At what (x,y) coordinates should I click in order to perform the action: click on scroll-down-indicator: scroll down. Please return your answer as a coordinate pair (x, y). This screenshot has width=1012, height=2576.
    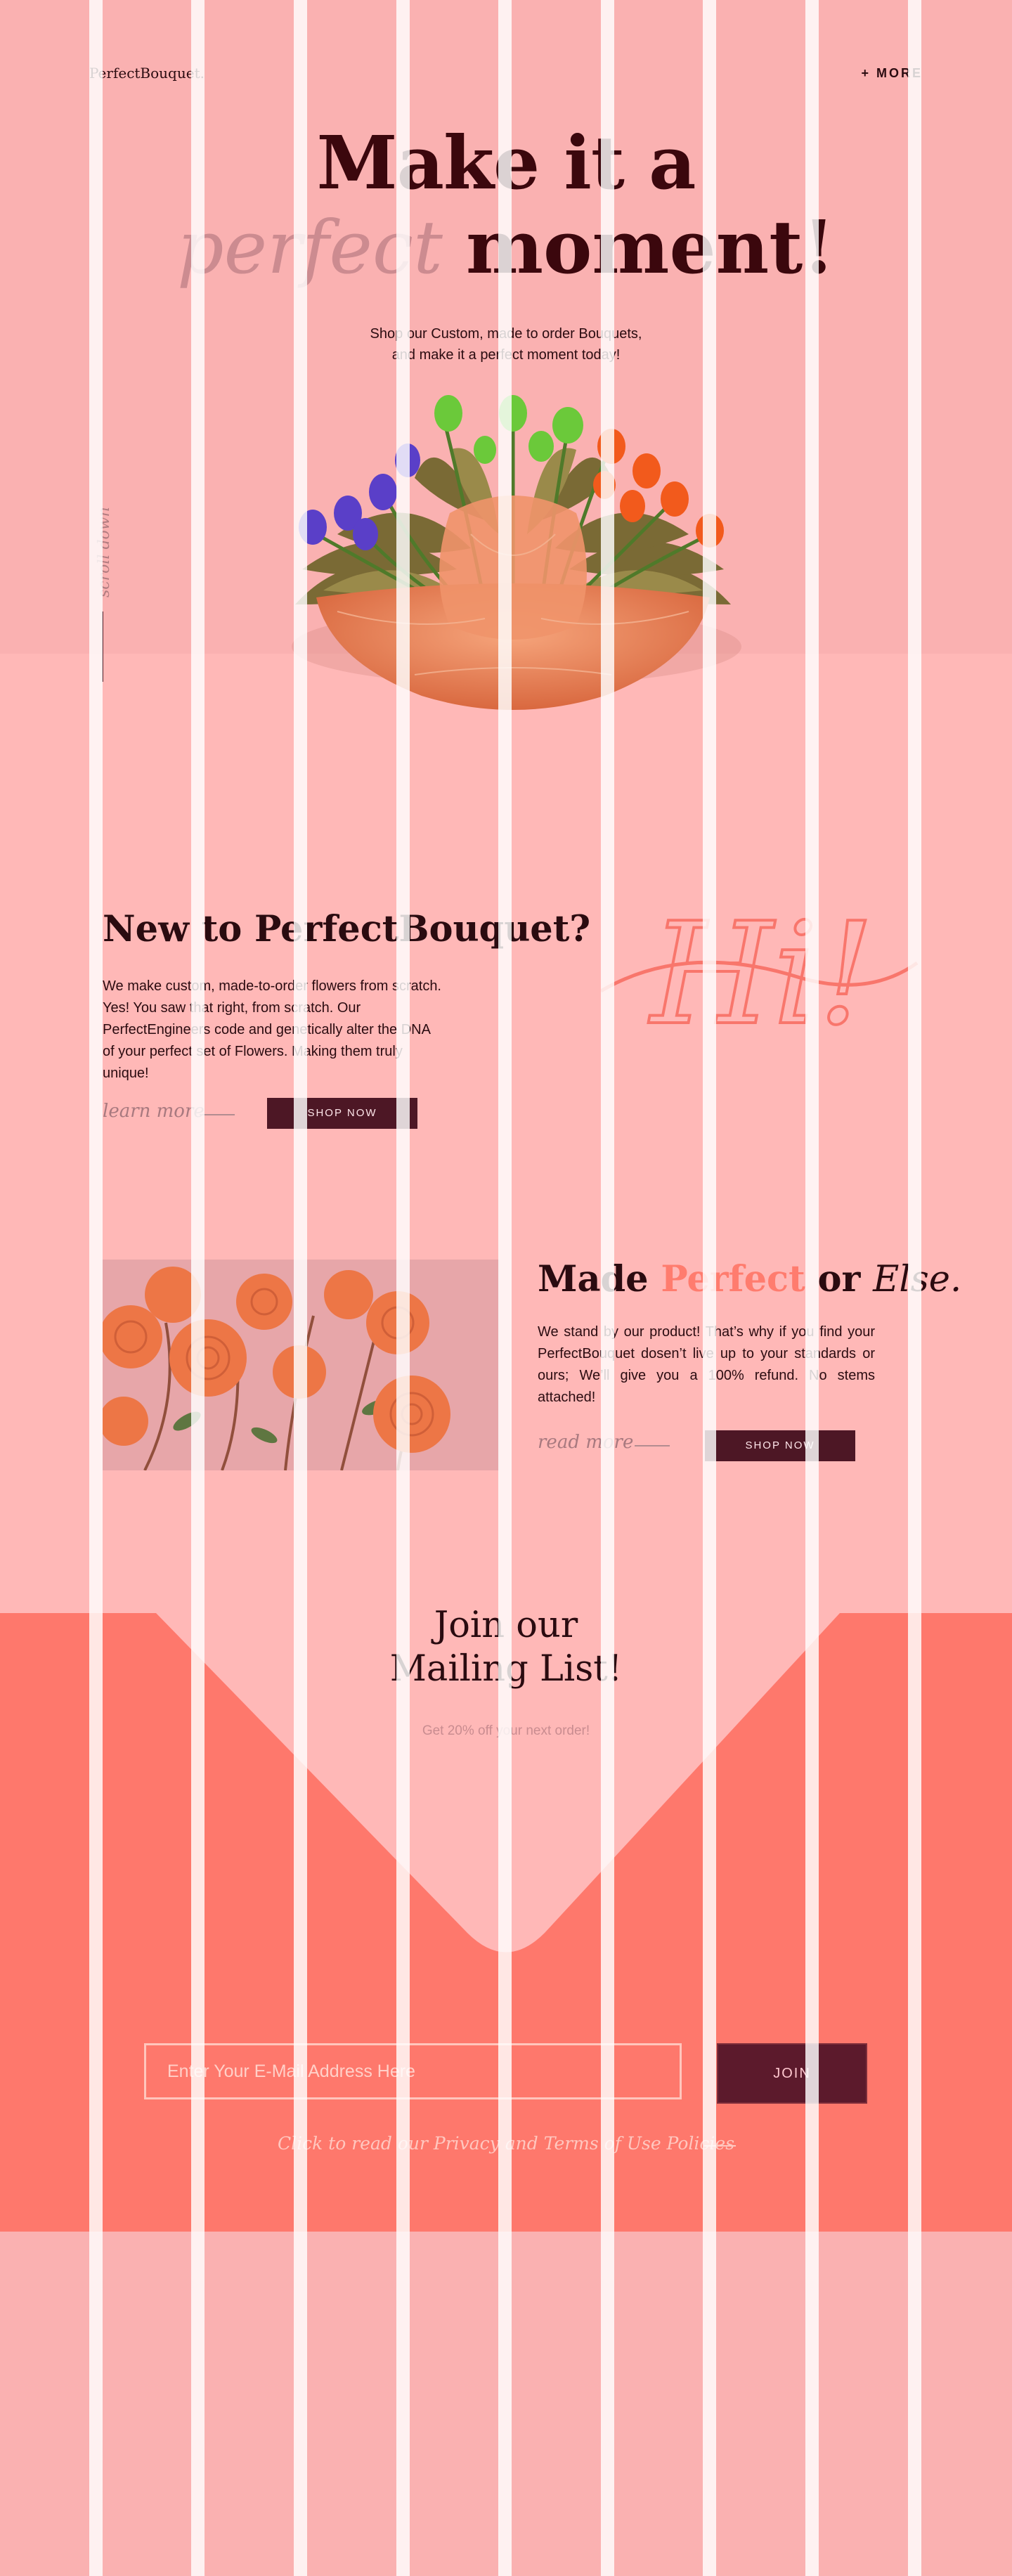
    Looking at the image, I should click on (102, 597).